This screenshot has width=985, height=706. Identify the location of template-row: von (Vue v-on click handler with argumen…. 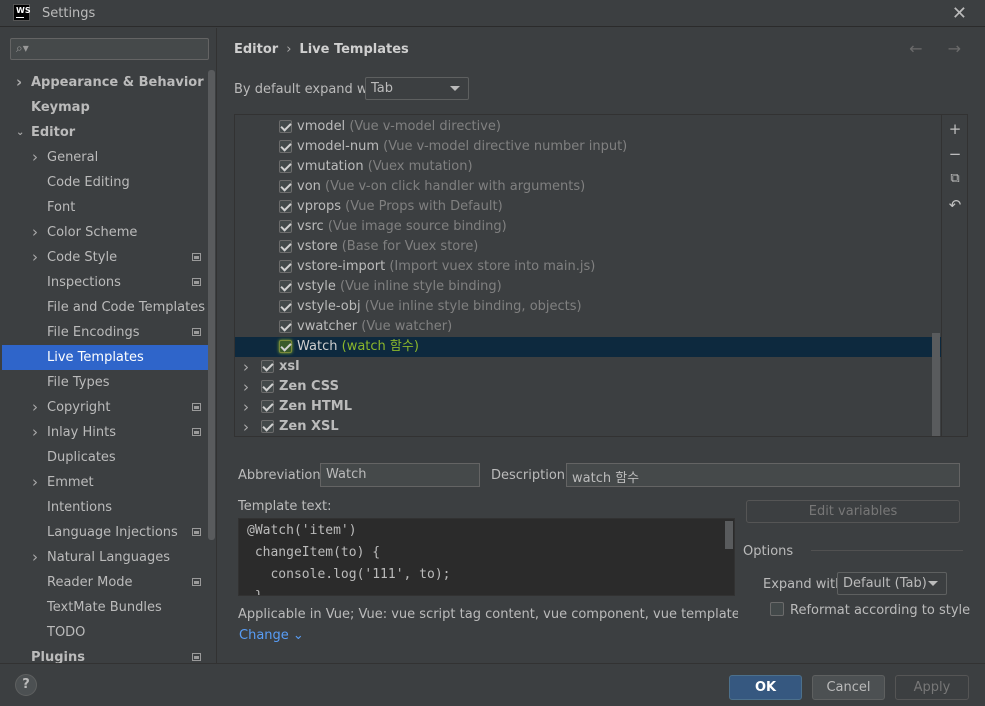
(588, 187).